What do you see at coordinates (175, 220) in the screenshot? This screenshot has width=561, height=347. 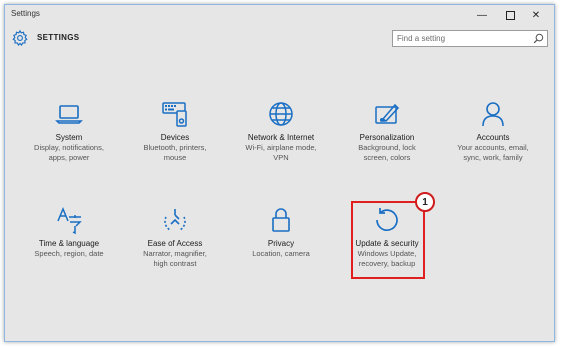 I see `ease-of-access-icon` at bounding box center [175, 220].